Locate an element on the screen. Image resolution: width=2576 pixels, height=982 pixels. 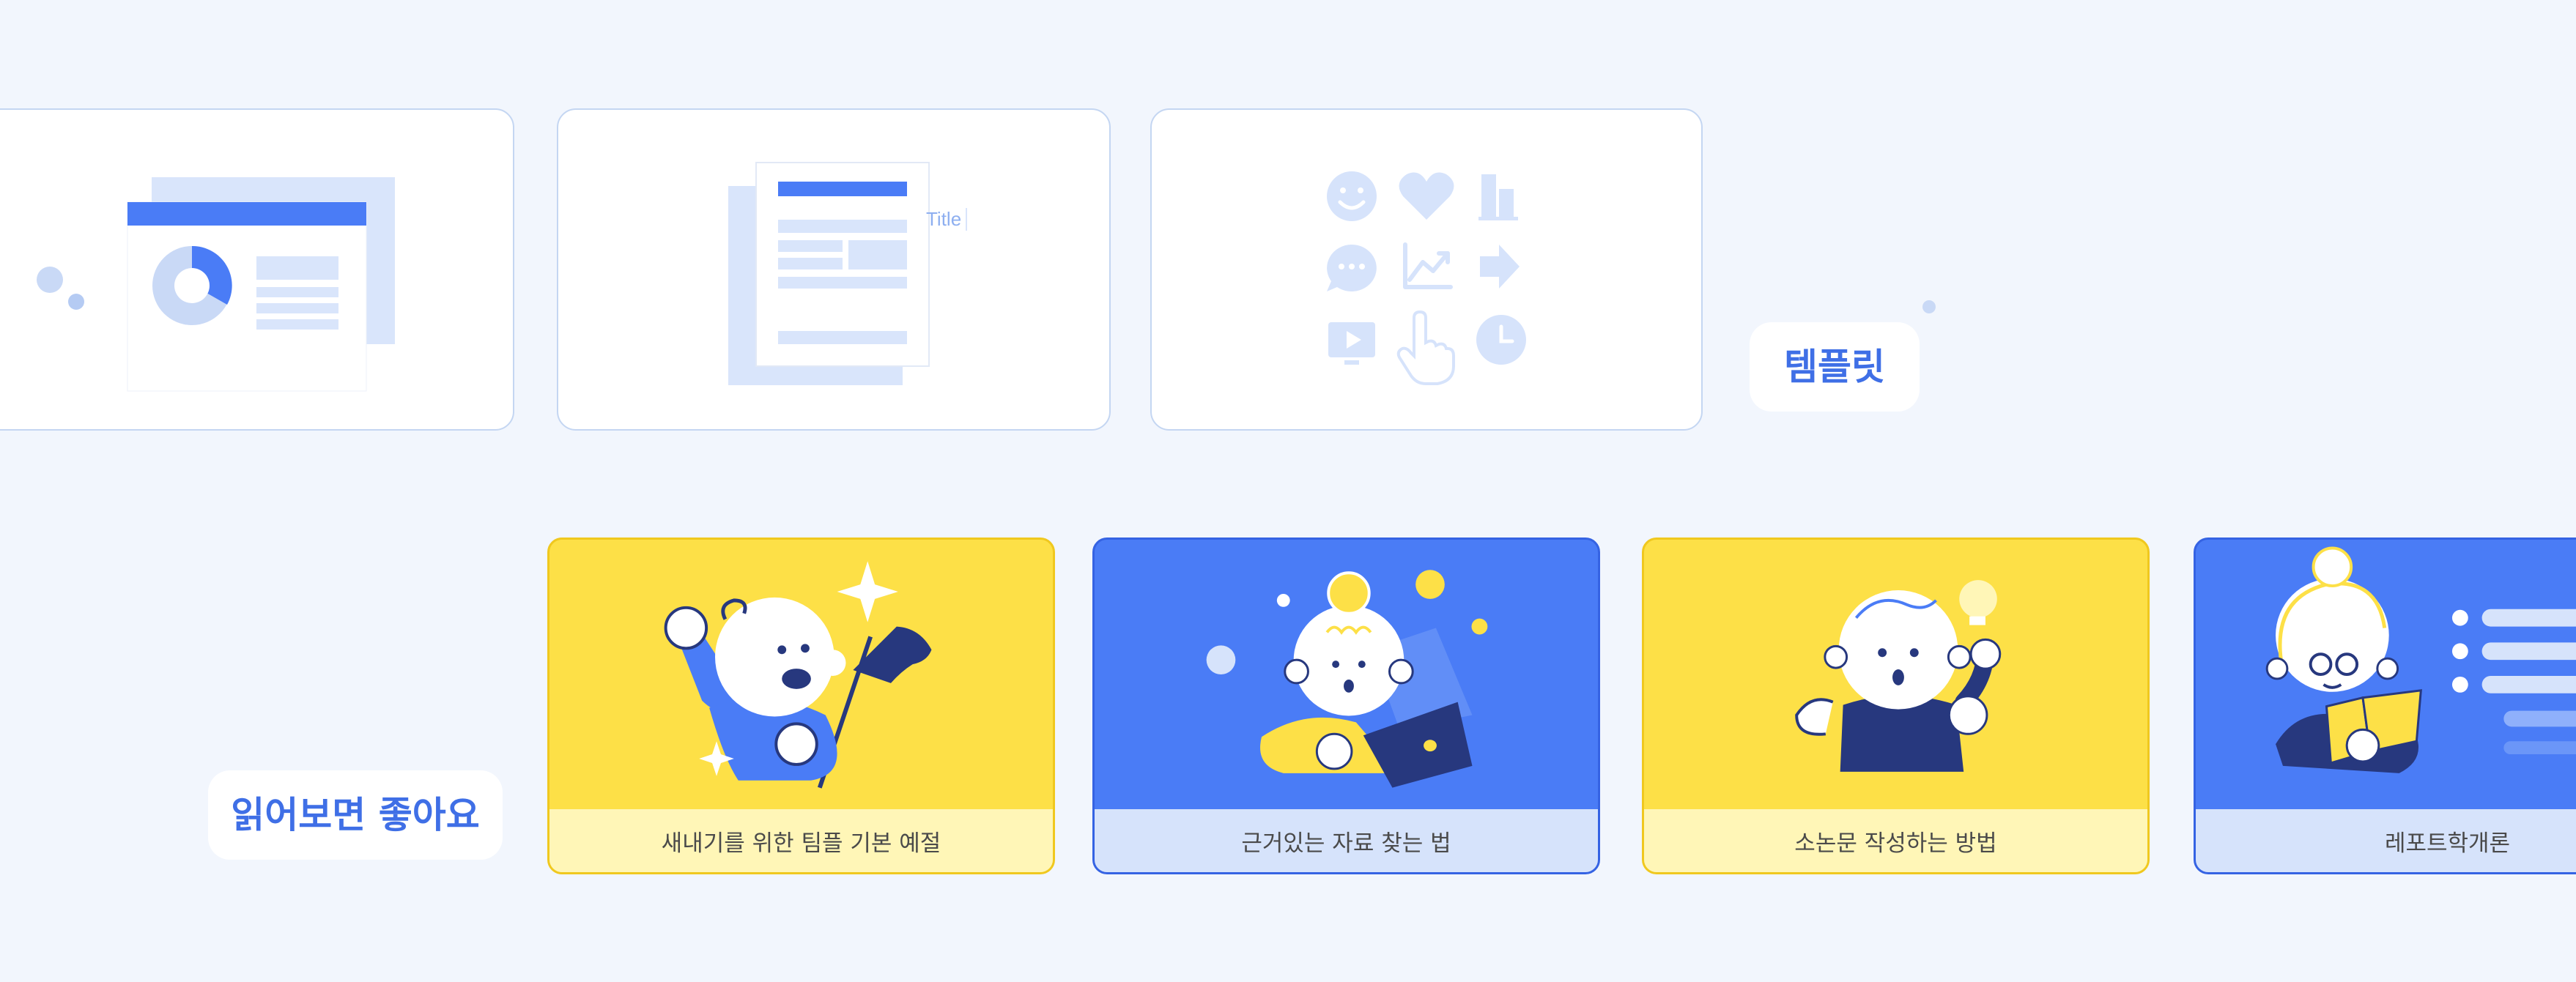
reading-section-tag: 읽어보면 좋아요 is located at coordinates (355, 815).